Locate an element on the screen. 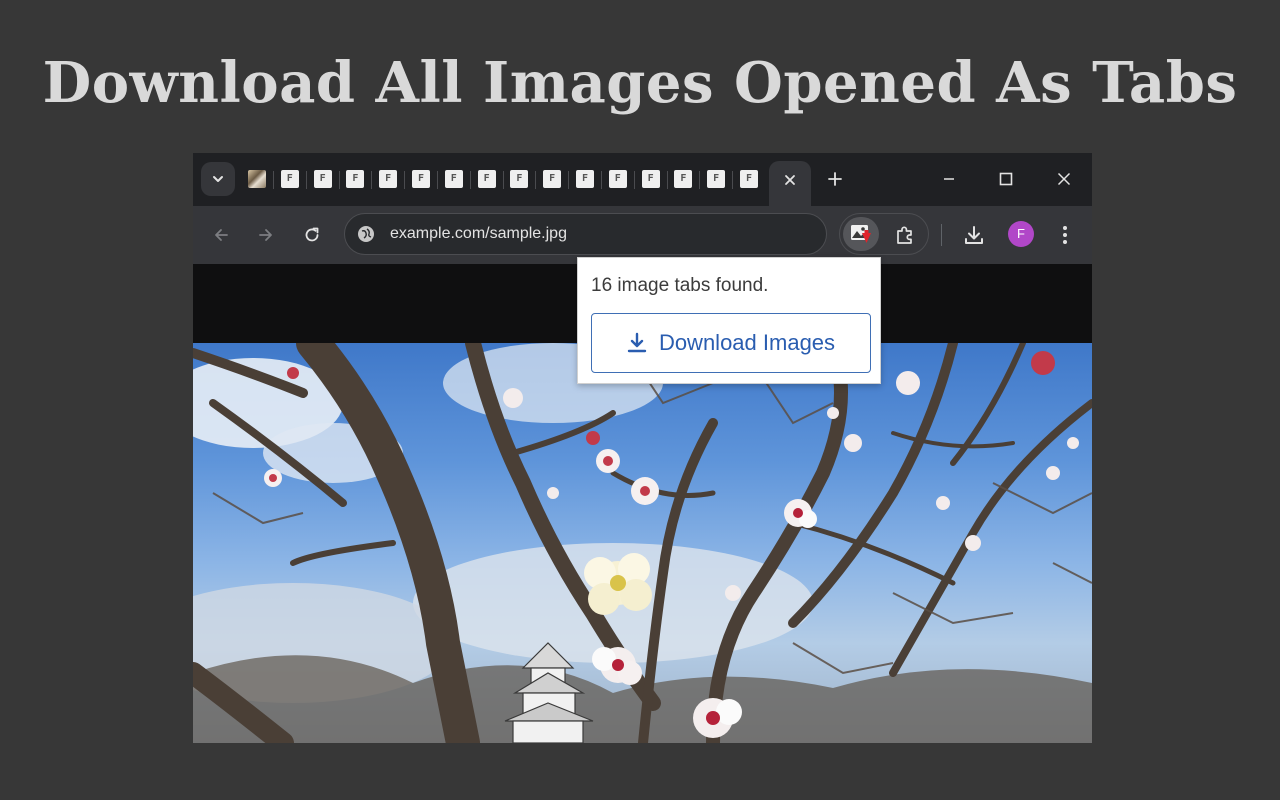 The height and width of the screenshot is (800, 1280). active-tab is located at coordinates (790, 183).